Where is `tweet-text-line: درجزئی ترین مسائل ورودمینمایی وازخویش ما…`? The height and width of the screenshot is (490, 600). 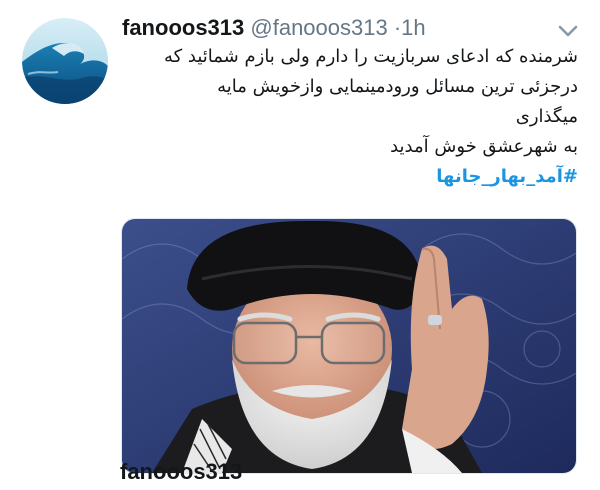 tweet-text-line: درجزئی ترین مسائل ورودمینمایی وازخویش ما… is located at coordinates (397, 86).